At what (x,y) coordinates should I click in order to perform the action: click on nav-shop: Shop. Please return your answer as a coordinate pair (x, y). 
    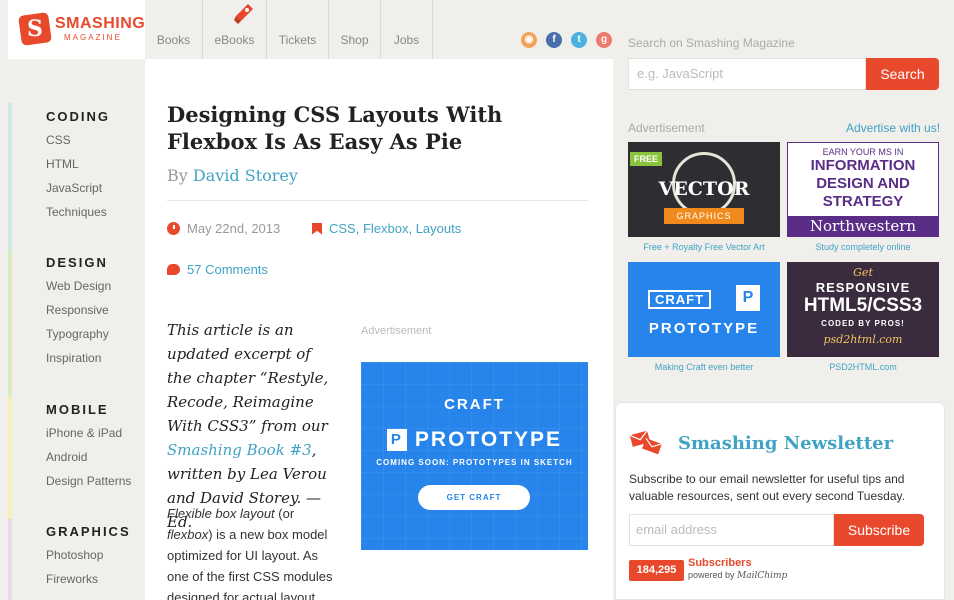
    Looking at the image, I should click on (355, 29).